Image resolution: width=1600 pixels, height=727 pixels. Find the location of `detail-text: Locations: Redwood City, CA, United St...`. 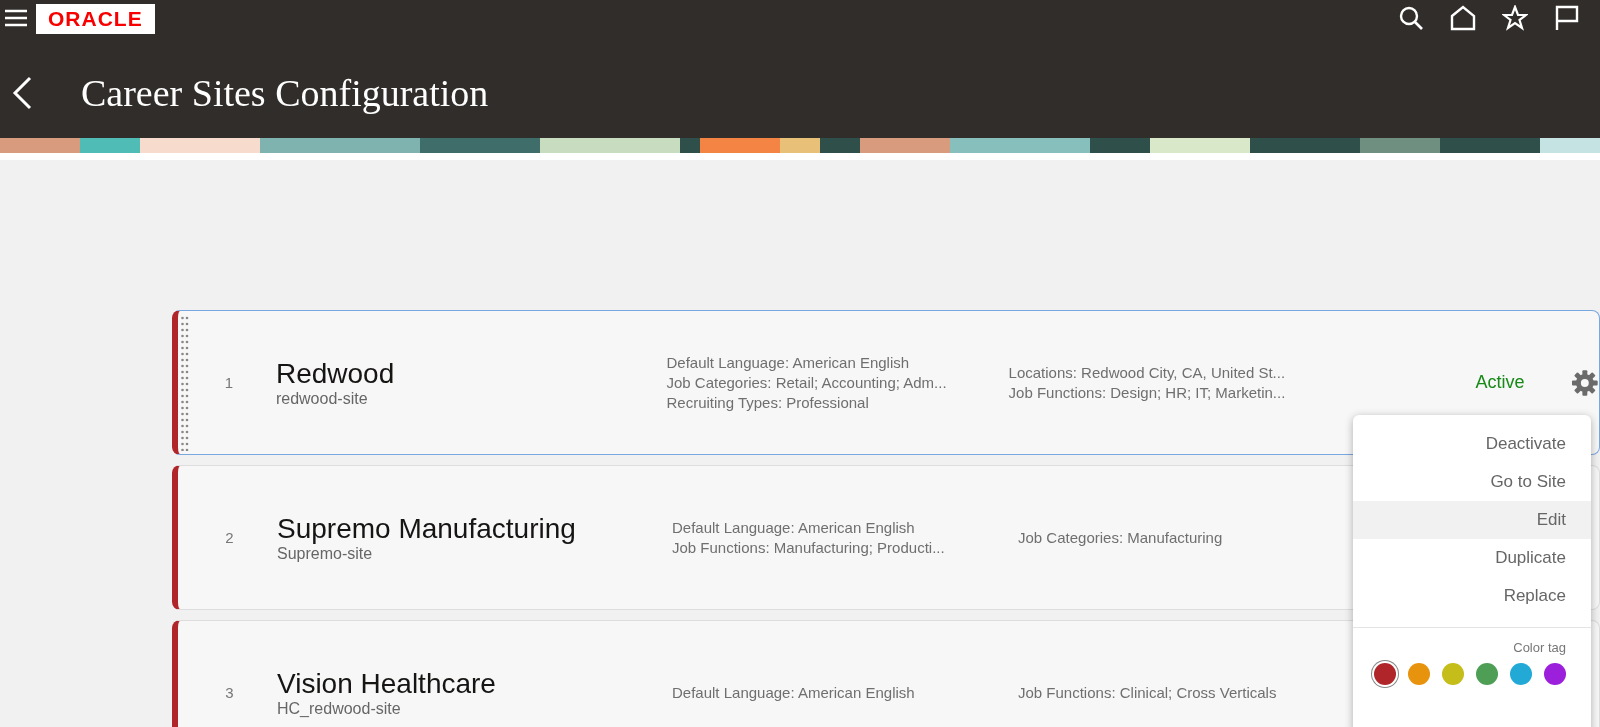

detail-text: Locations: Redwood City, CA, United St... is located at coordinates (1147, 372).